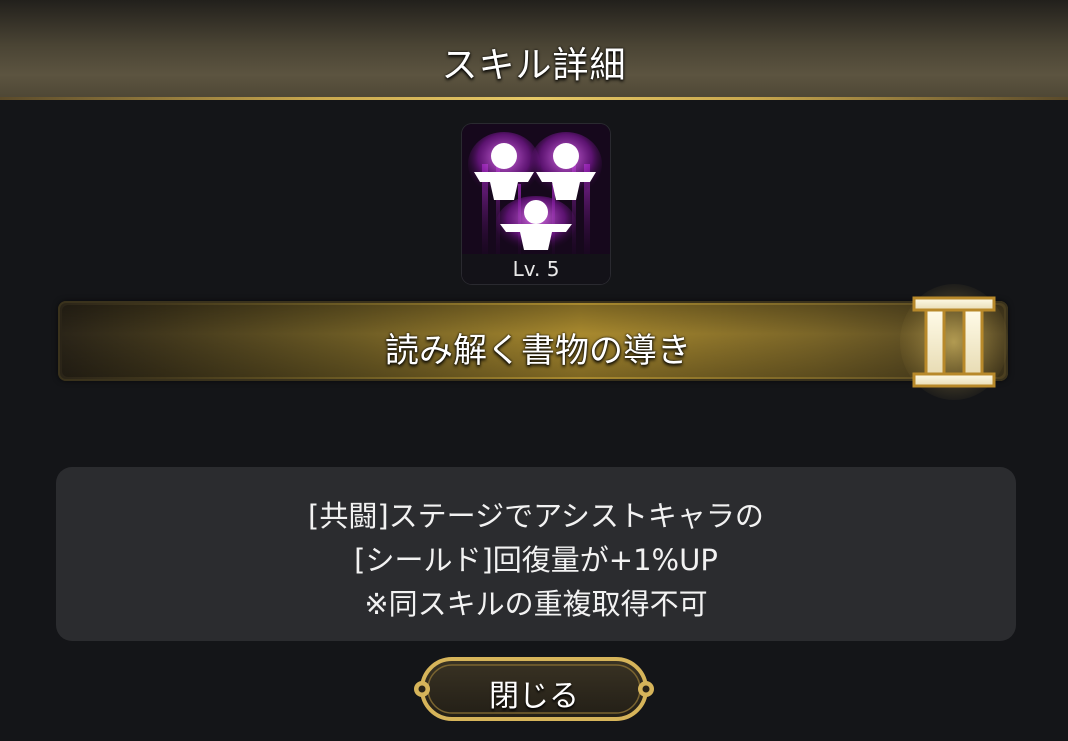 The height and width of the screenshot is (741, 1068). I want to click on roman-numeral-two-icon, so click(954, 342).